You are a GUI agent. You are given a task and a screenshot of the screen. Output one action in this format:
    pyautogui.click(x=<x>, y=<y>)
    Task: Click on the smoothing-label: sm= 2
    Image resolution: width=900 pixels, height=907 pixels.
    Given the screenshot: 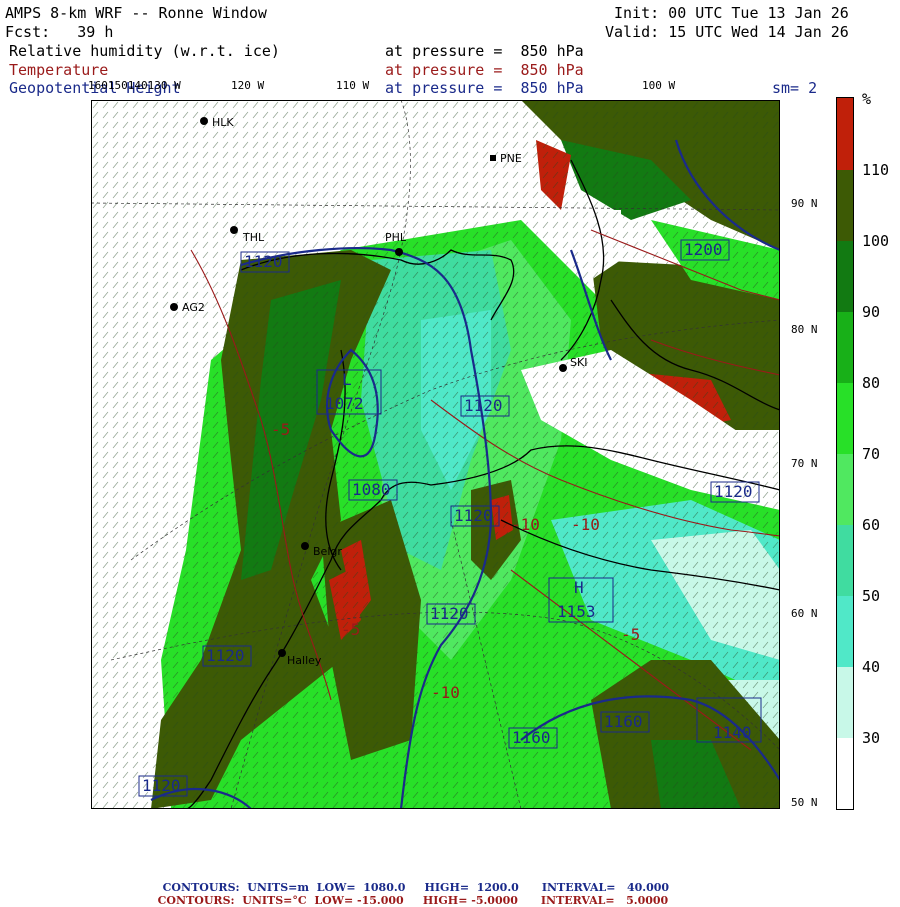 What is the action you would take?
    pyautogui.click(x=795, y=88)
    